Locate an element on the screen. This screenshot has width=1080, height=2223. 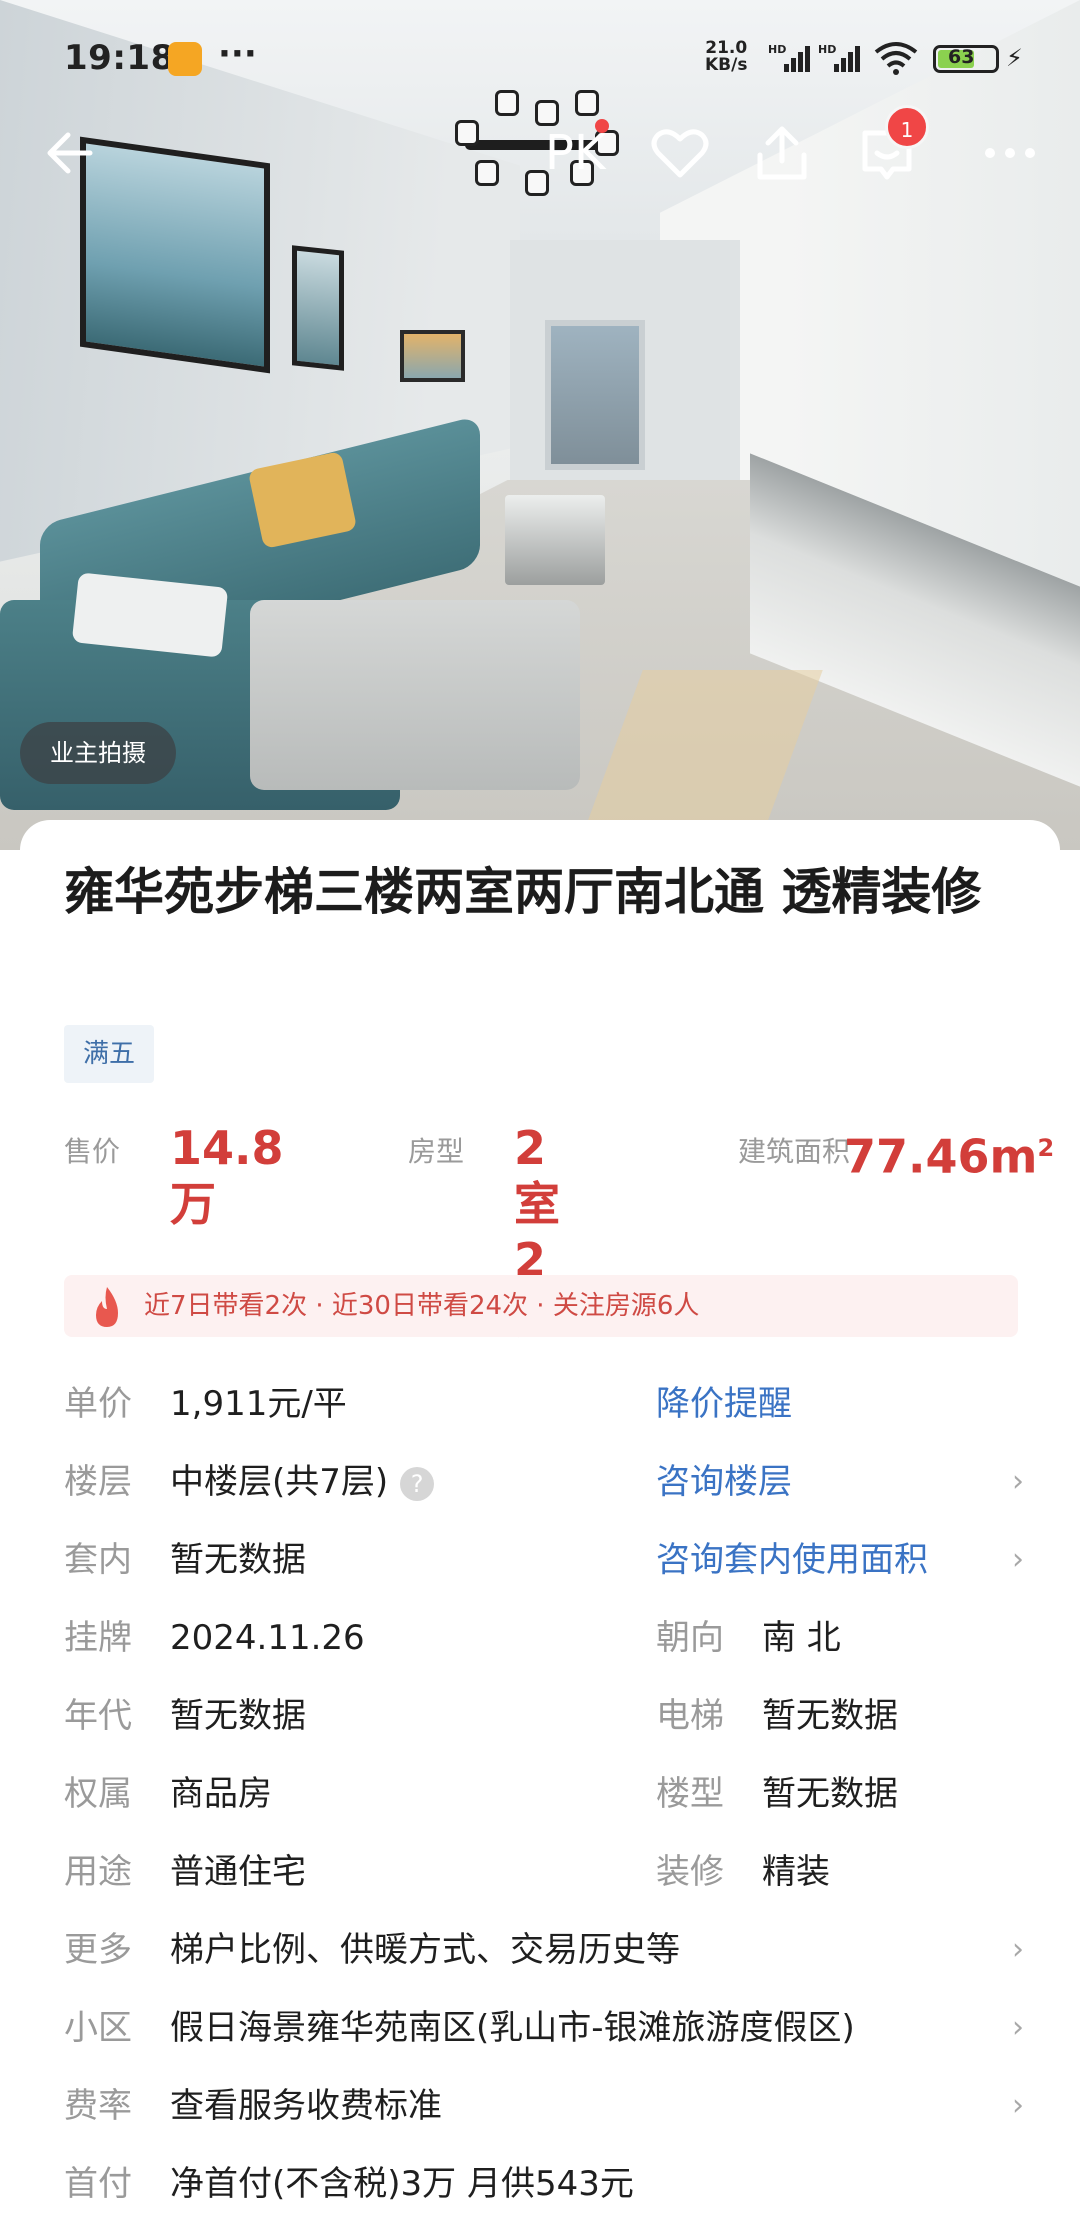
area-label: 建筑面积 is located at coordinates (794, 1151).